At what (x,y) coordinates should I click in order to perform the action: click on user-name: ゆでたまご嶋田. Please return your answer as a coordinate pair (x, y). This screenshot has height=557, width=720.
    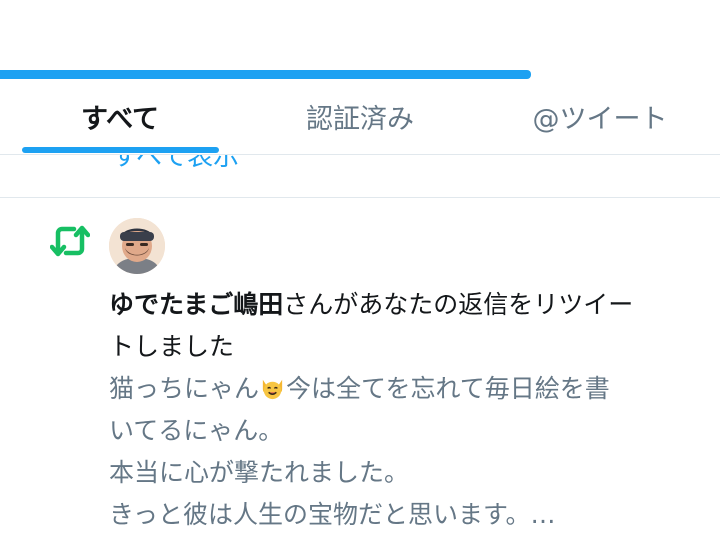
    Looking at the image, I should click on (196, 304).